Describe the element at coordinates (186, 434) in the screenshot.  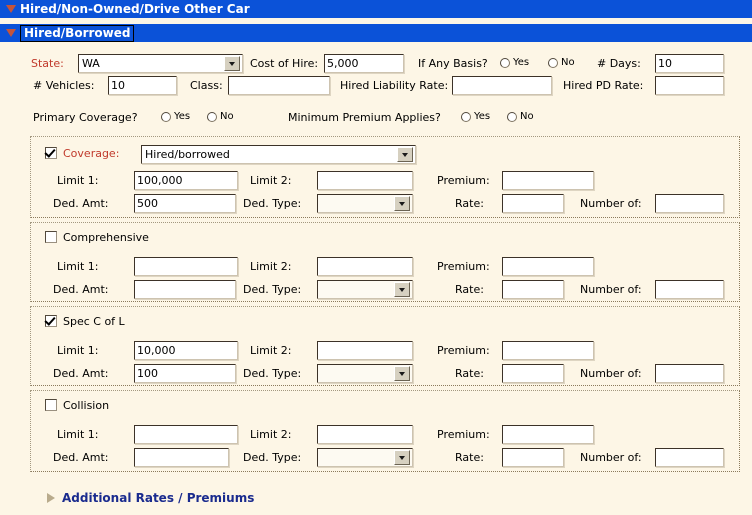
I see `panel-4-limit1-input` at that location.